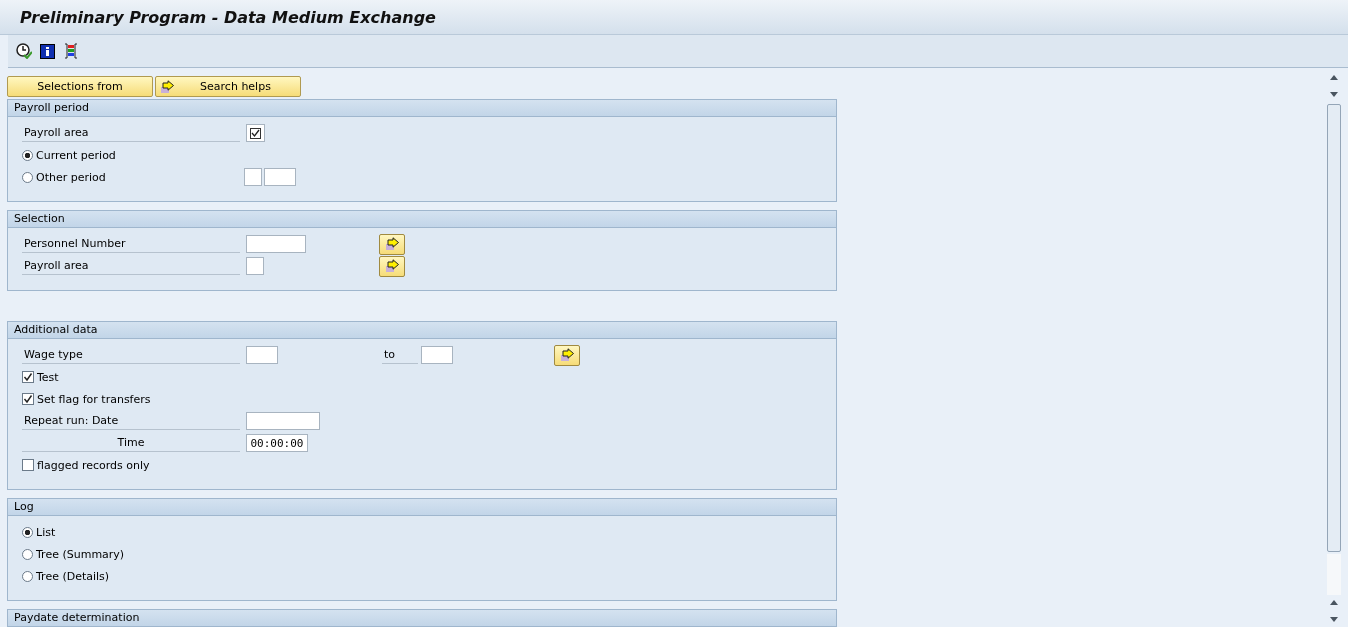 Image resolution: width=1348 pixels, height=627 pixels. Describe the element at coordinates (228, 17) in the screenshot. I see `window-title: Preliminary Program - Data Medium Exchange` at that location.